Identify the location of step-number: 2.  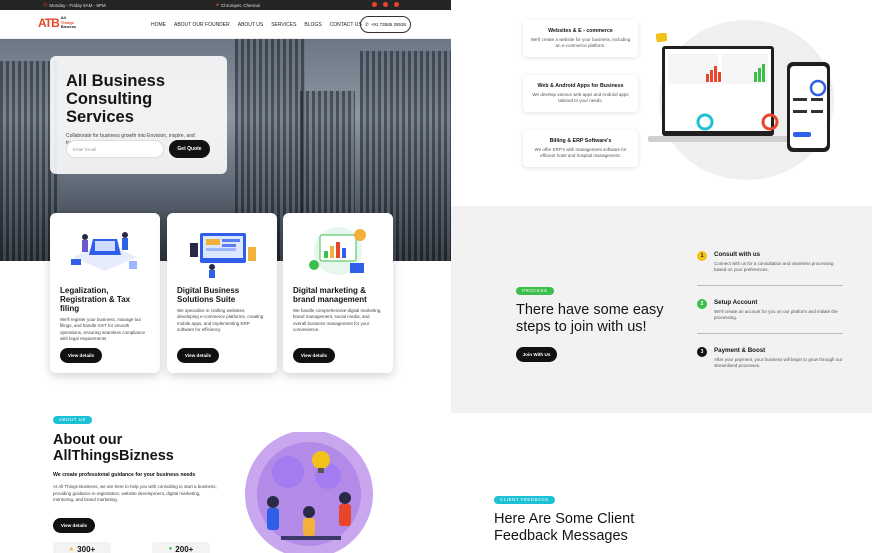
(702, 304).